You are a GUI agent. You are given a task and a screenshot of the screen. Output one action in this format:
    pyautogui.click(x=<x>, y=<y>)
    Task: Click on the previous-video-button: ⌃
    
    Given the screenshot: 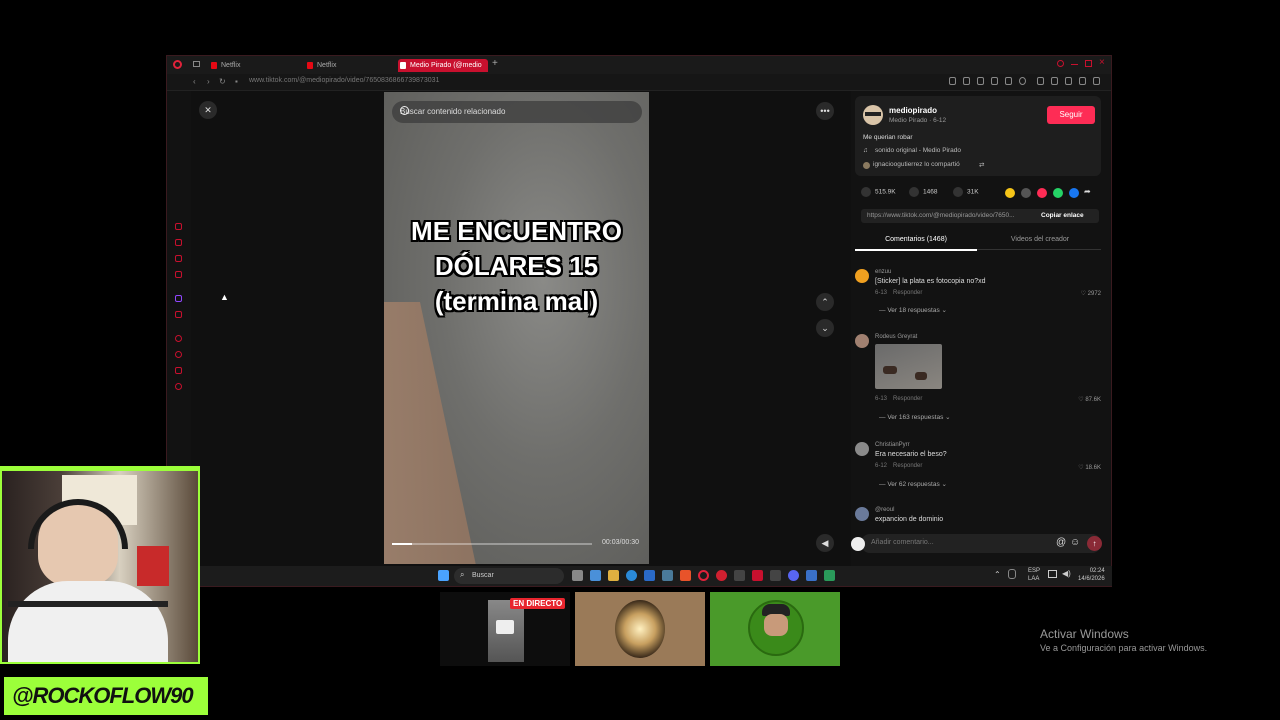 What is the action you would take?
    pyautogui.click(x=825, y=302)
    